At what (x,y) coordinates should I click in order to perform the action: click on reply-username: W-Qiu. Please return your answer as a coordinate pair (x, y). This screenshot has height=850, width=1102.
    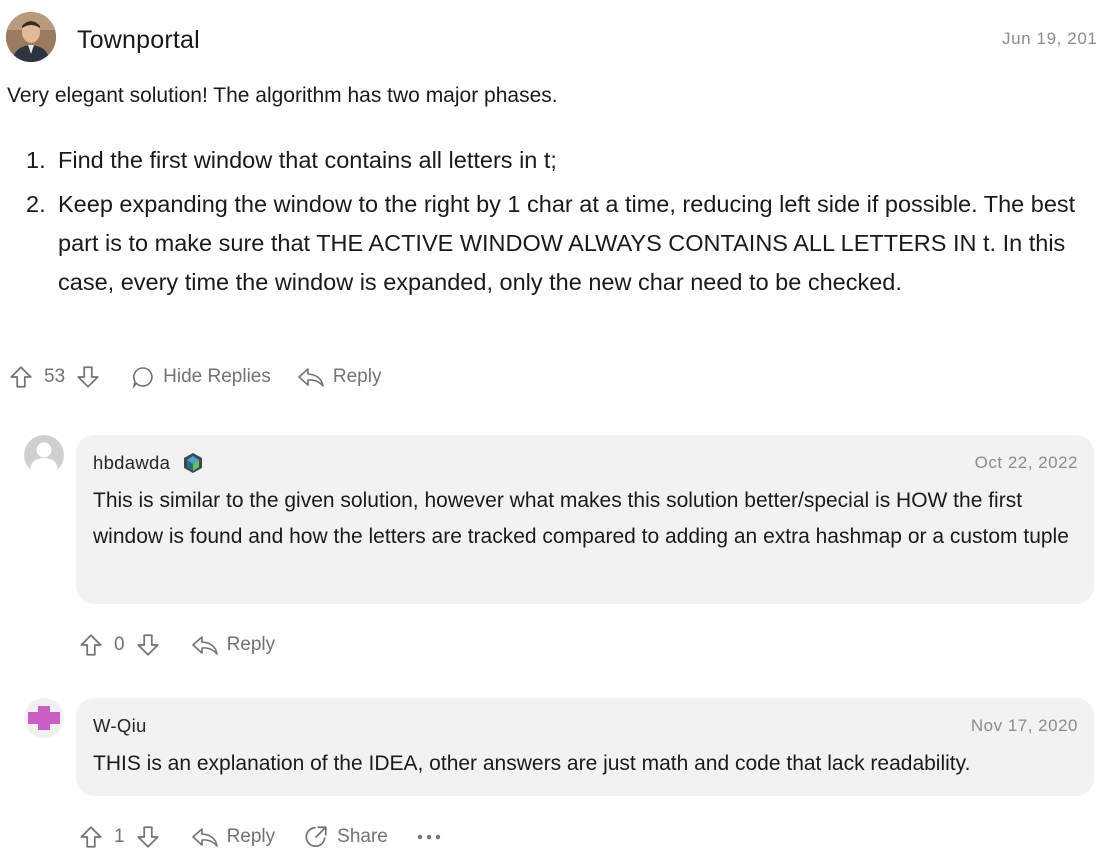
    Looking at the image, I should click on (120, 726).